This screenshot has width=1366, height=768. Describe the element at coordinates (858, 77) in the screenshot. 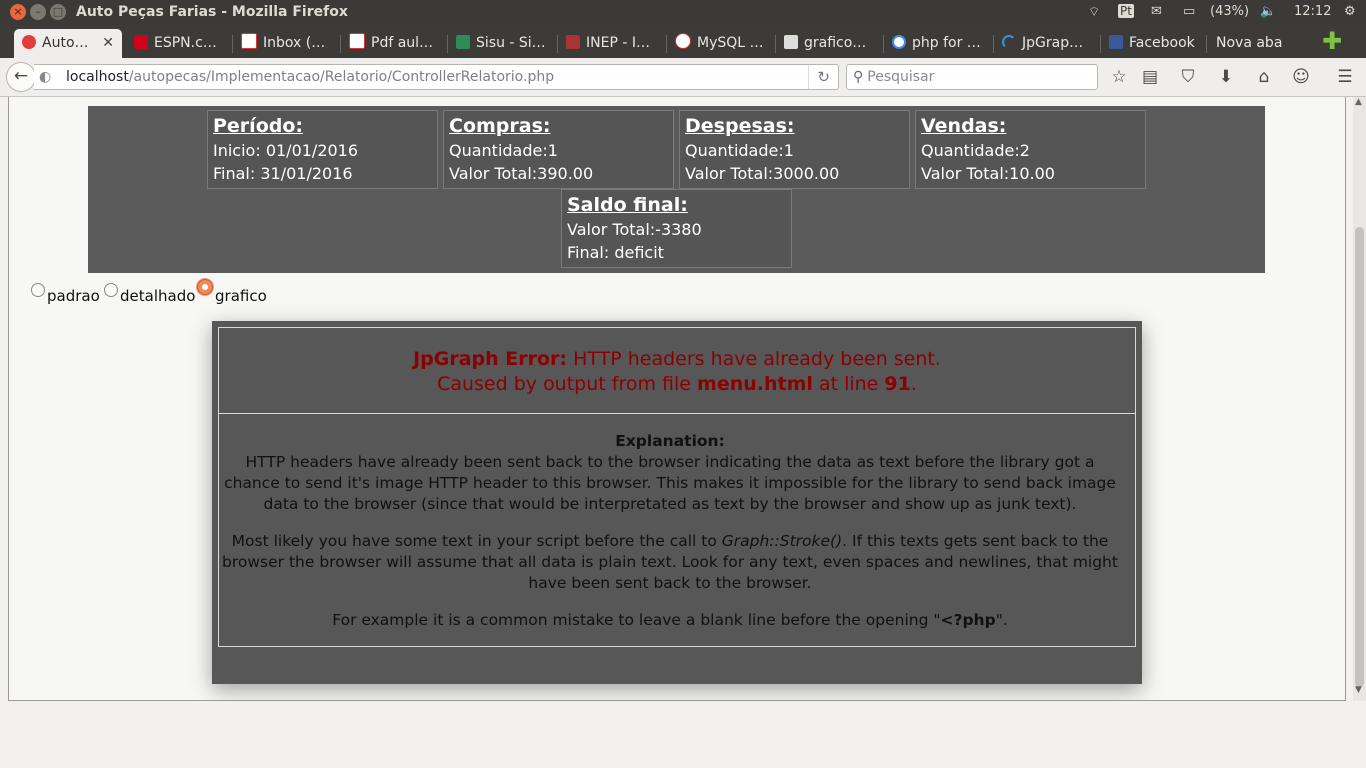

I see `search-icon: ⚲` at that location.